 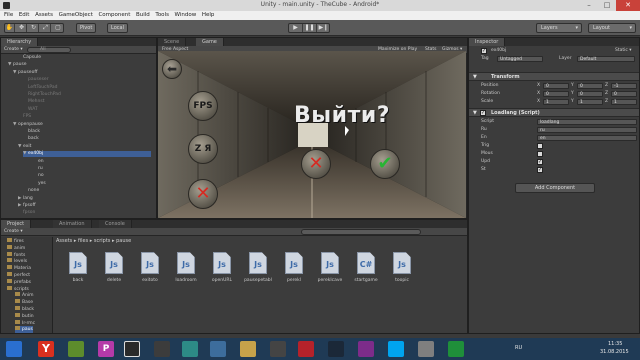 What do you see at coordinates (26, 213) in the screenshot?
I see `hierarchy-item: fpson` at bounding box center [26, 213].